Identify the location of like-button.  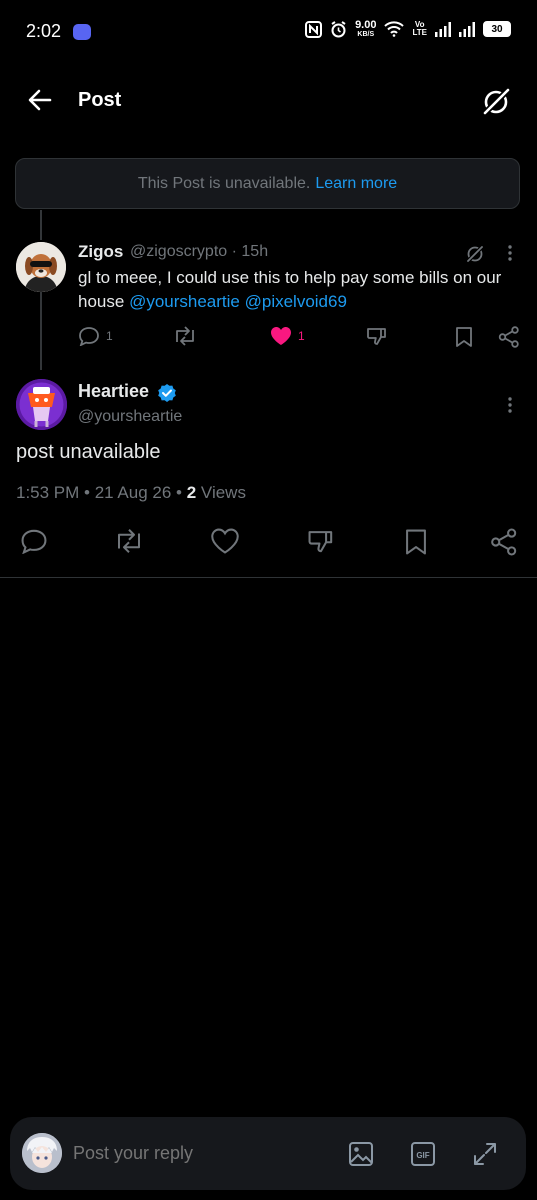
(225, 541).